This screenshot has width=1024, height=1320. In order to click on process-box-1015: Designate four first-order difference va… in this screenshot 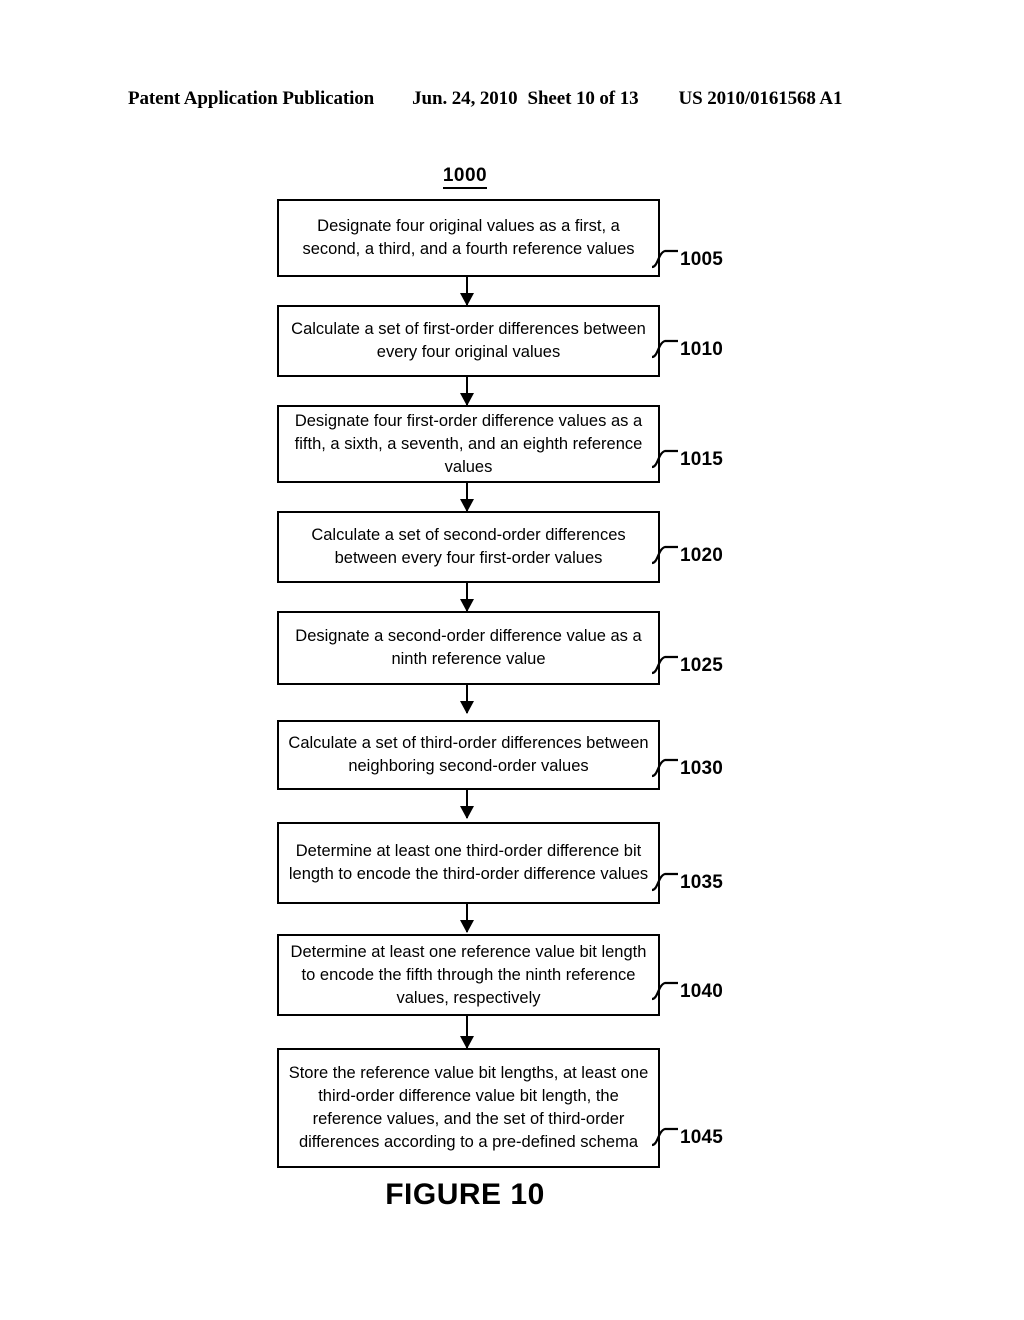, I will do `click(468, 444)`.